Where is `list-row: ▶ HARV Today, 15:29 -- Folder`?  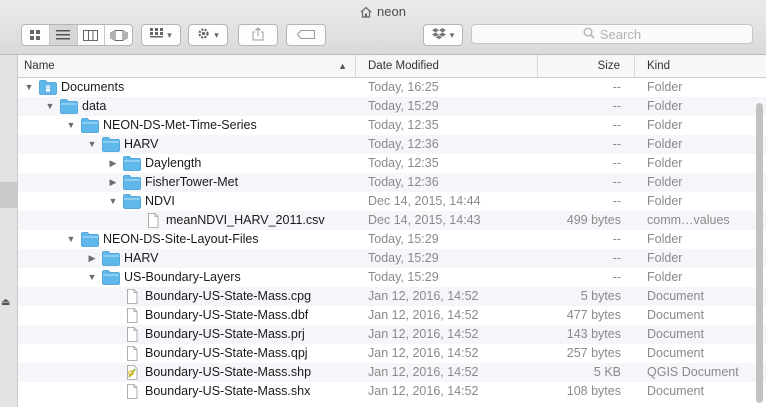
list-row: ▶ HARV Today, 15:29 -- Folder is located at coordinates (392, 258).